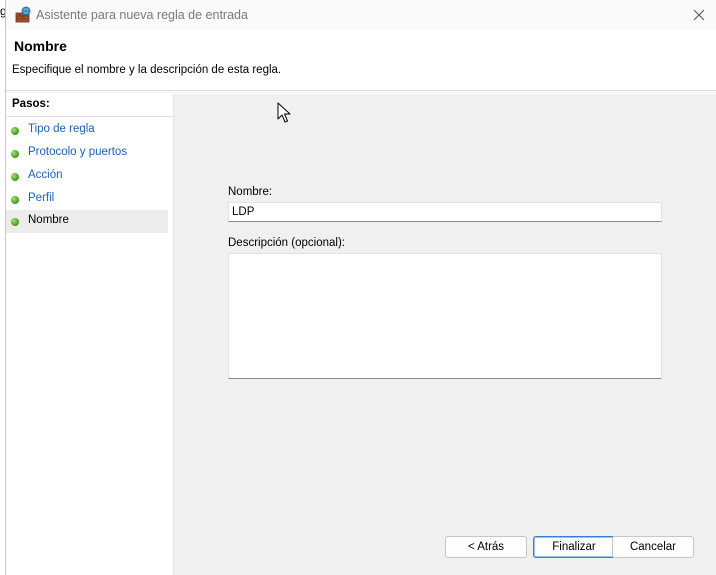  What do you see at coordinates (486, 547) in the screenshot?
I see `back-button: < Atrás` at bounding box center [486, 547].